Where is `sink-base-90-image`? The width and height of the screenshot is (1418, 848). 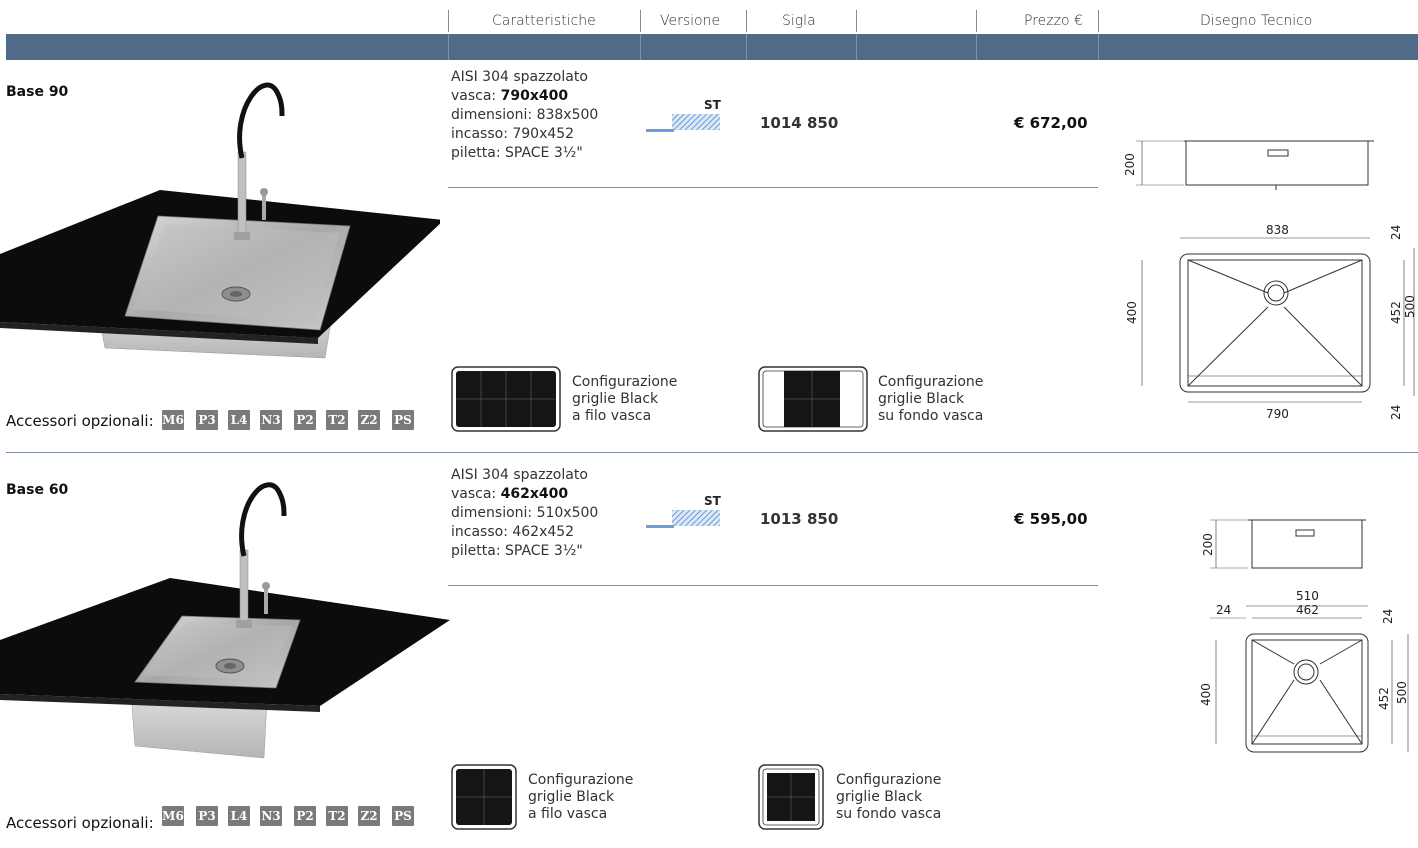
sink-base-90-image is located at coordinates (220, 220).